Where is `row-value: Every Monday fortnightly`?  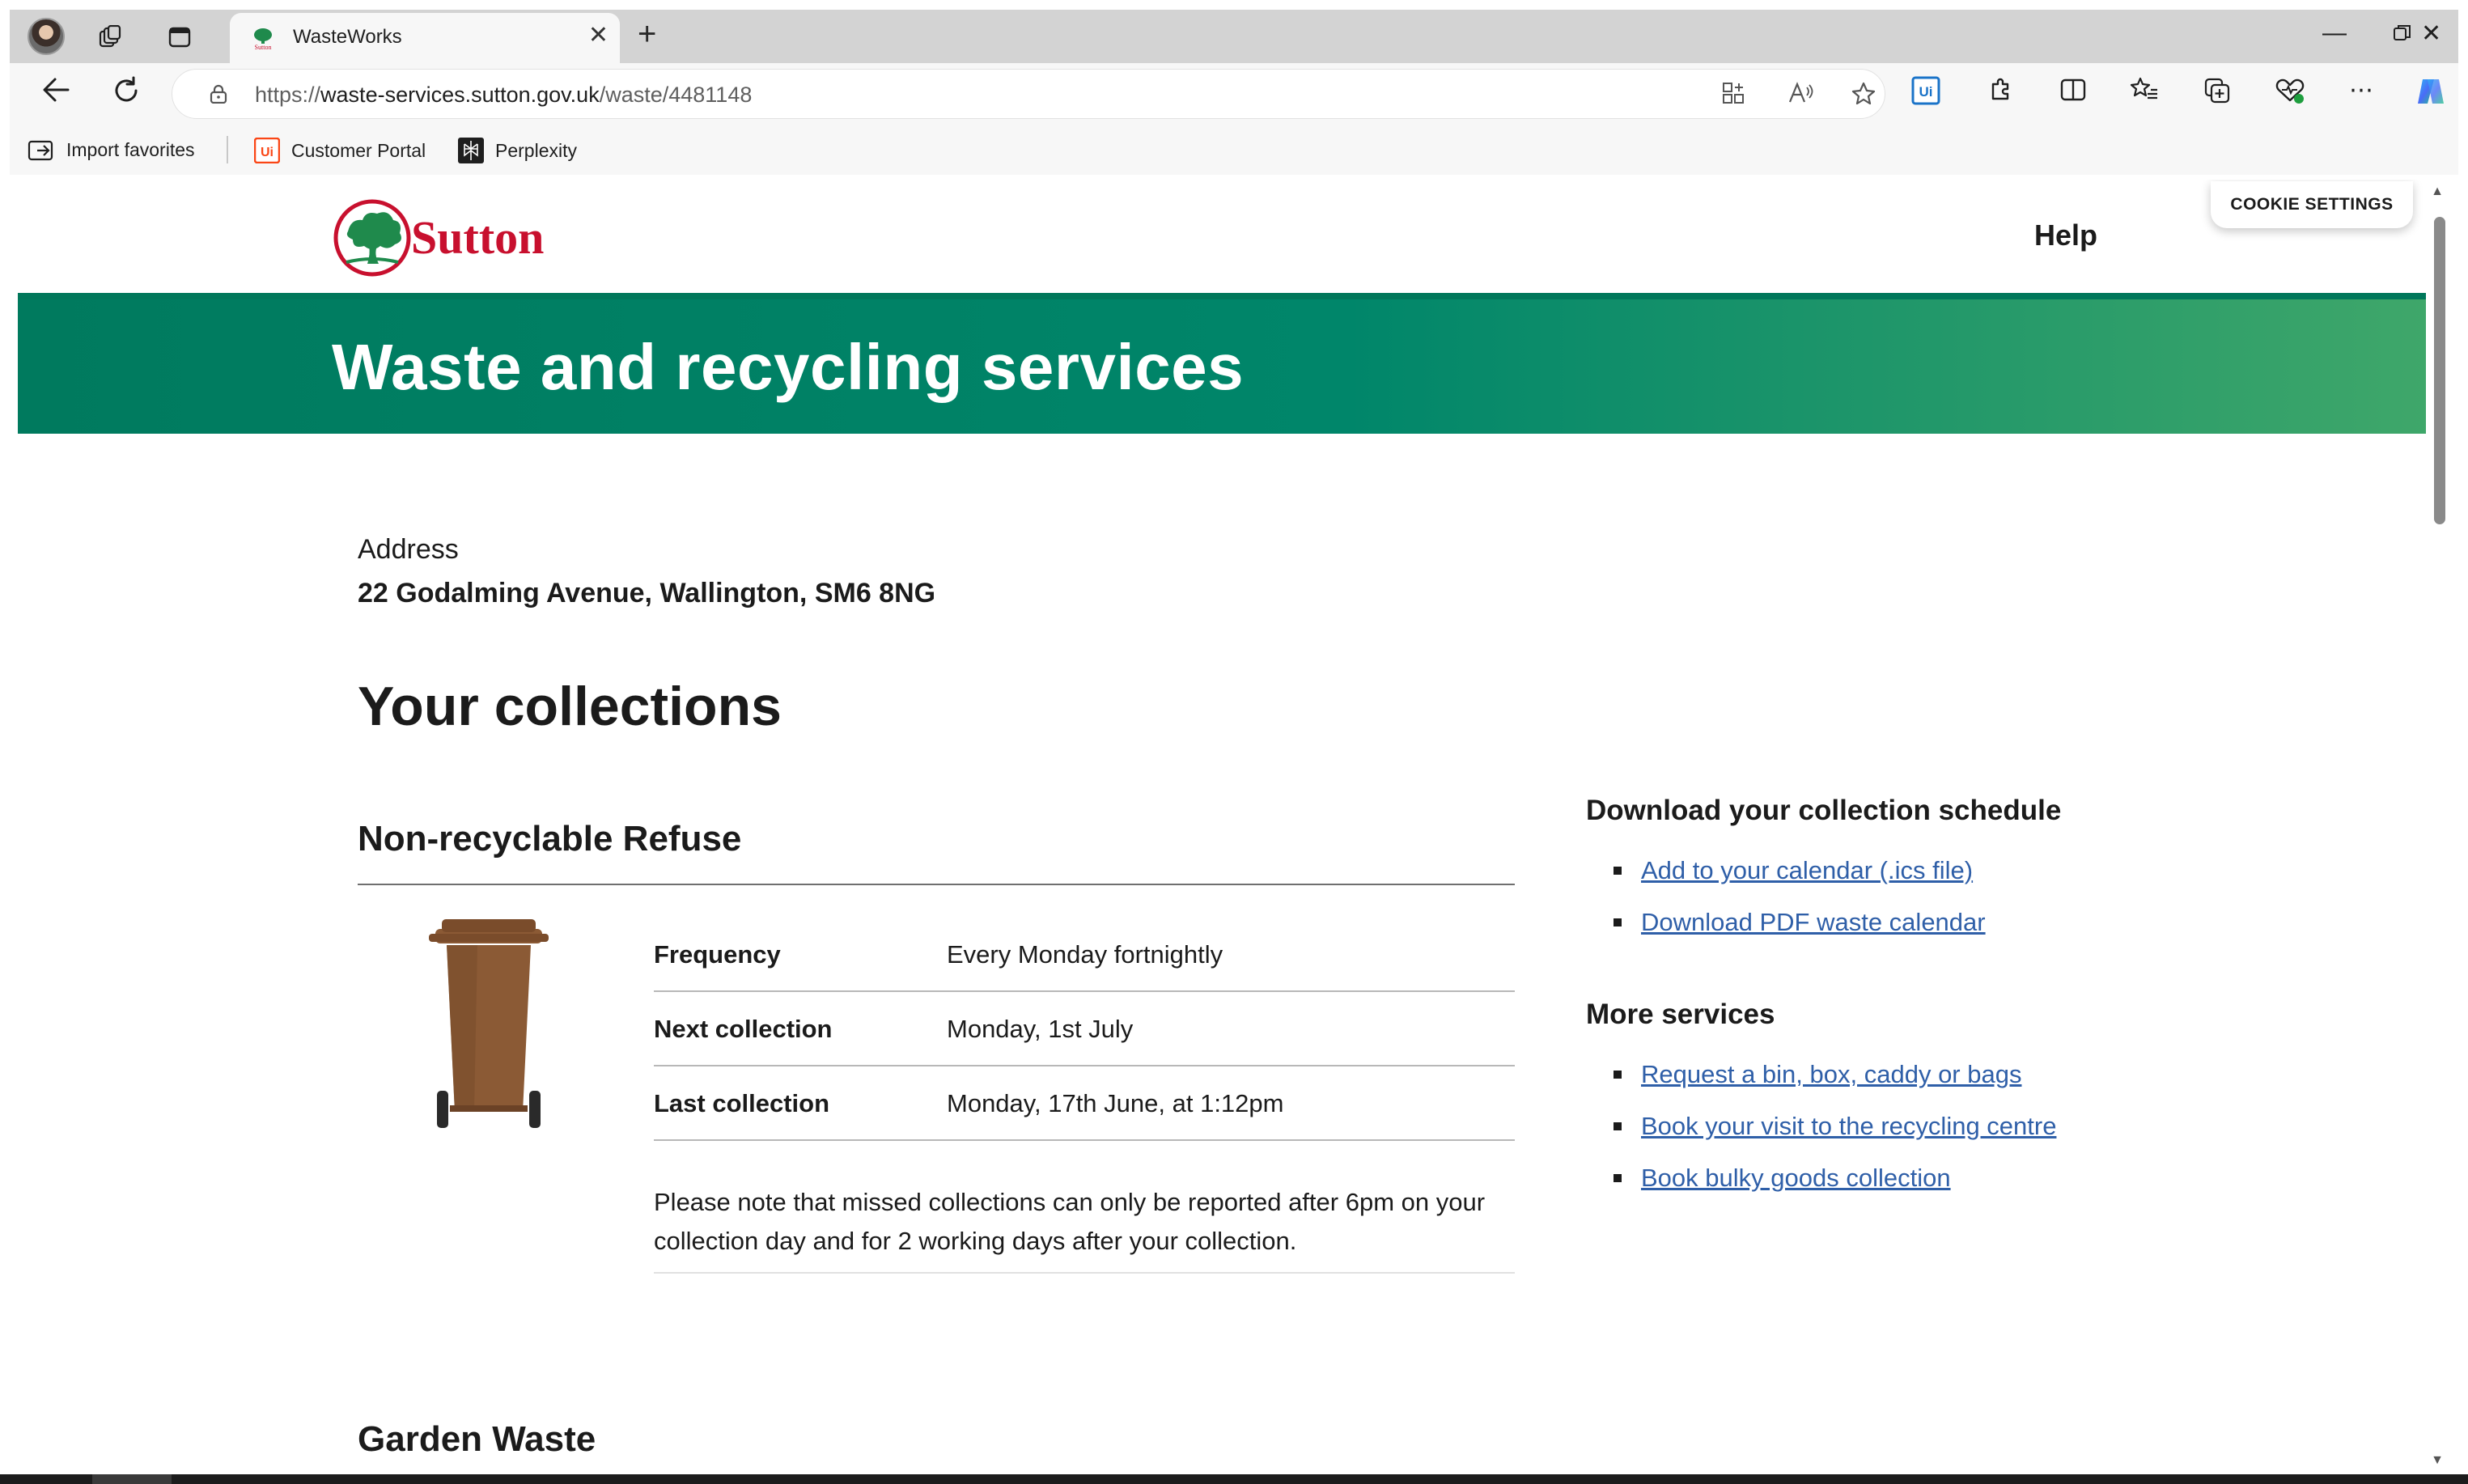 row-value: Every Monday fortnightly is located at coordinates (1085, 955).